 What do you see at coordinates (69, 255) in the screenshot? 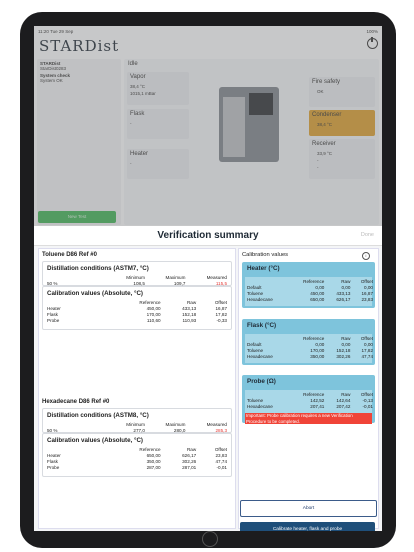
I see `toluene-title: Toluene D86 Ref #0` at bounding box center [69, 255].